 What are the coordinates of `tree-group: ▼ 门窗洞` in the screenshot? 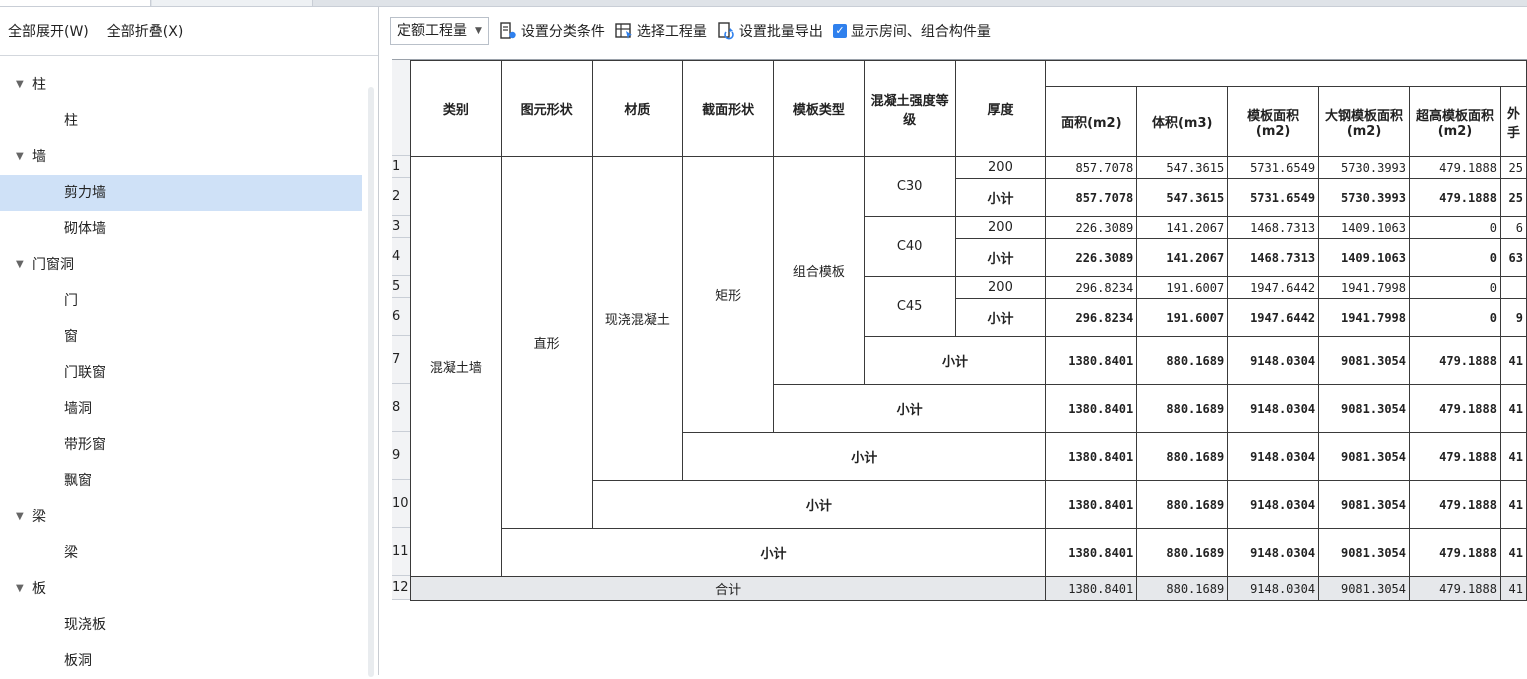 It's located at (184, 265).